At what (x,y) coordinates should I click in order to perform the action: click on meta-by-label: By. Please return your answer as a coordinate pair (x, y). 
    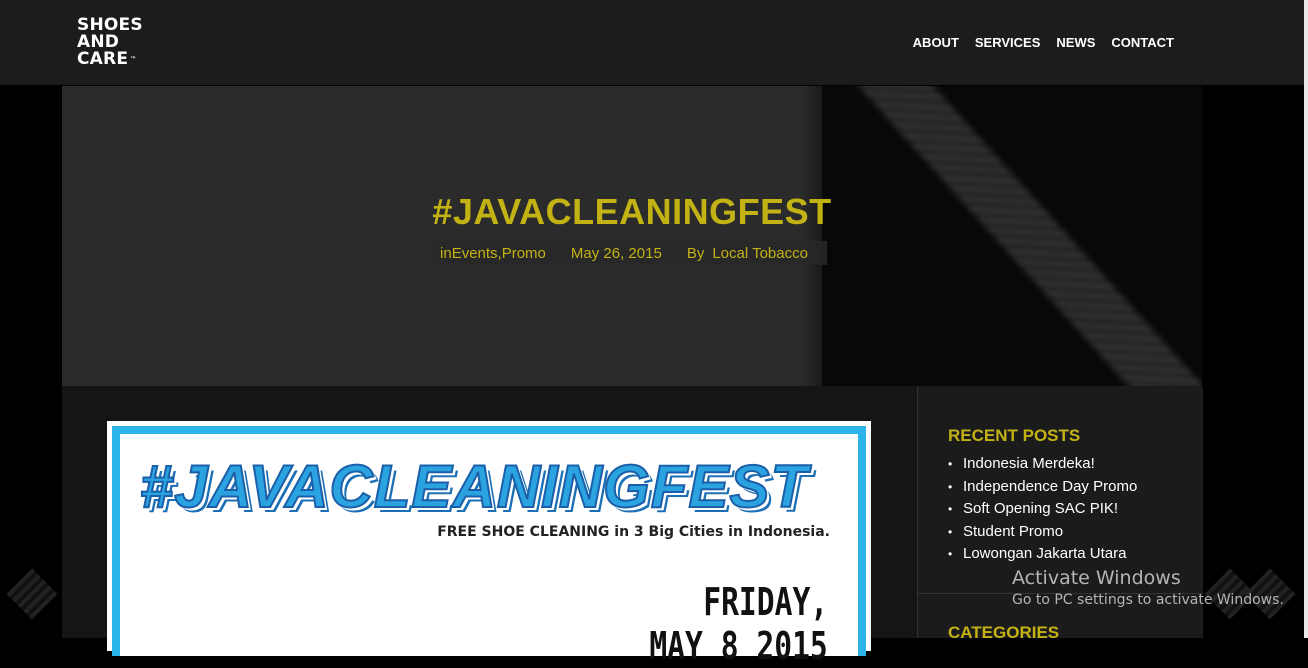
    Looking at the image, I should click on (695, 253).